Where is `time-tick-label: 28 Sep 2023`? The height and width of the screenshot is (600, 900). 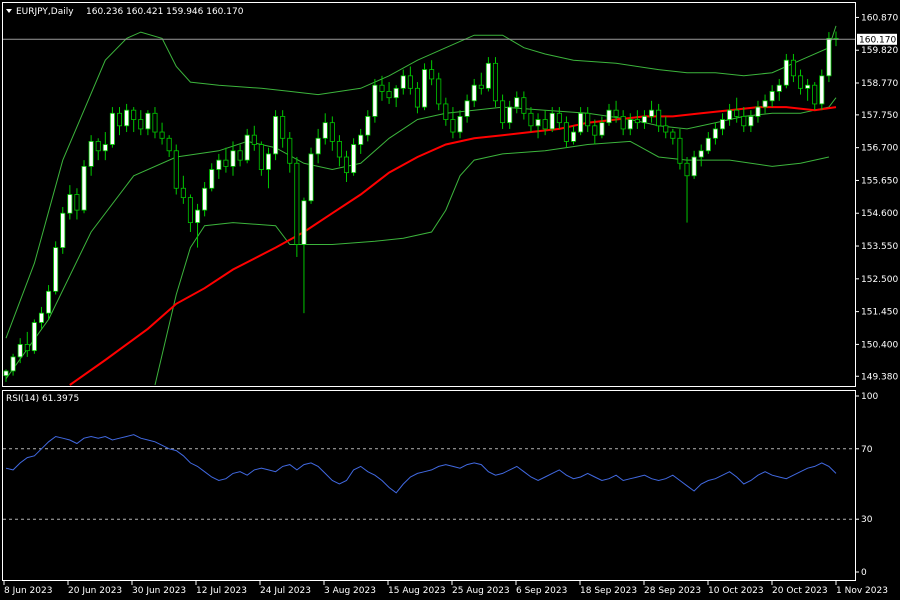
time-tick-label: 28 Sep 2023 is located at coordinates (672, 591).